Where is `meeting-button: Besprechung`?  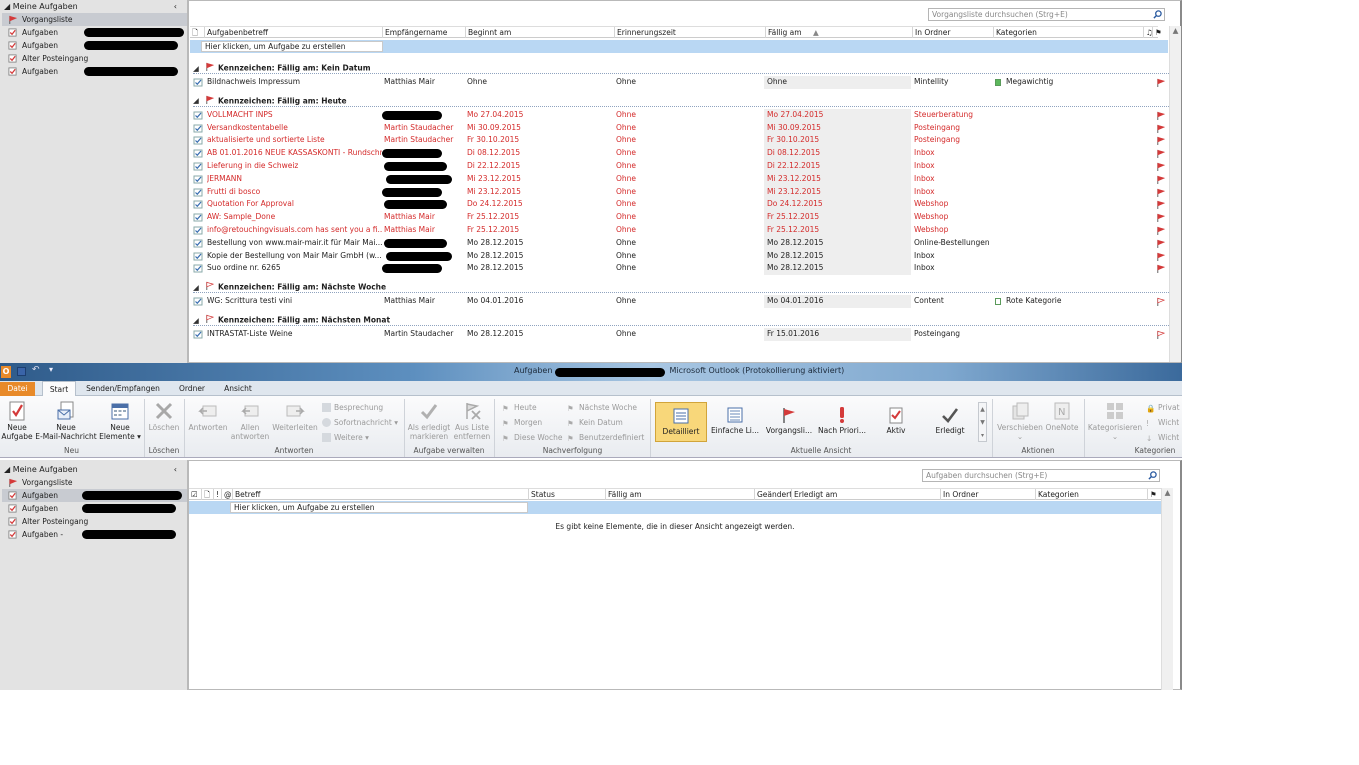
meeting-button: Besprechung is located at coordinates (352, 407).